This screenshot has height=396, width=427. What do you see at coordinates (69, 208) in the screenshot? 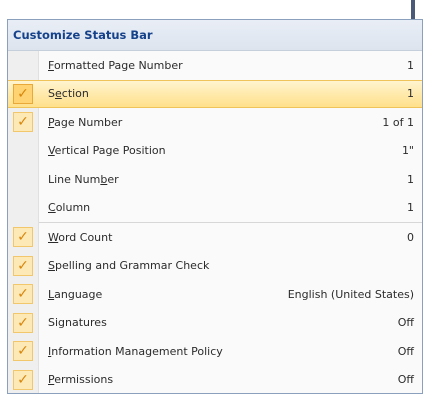
I see `menu-item-label: Column` at bounding box center [69, 208].